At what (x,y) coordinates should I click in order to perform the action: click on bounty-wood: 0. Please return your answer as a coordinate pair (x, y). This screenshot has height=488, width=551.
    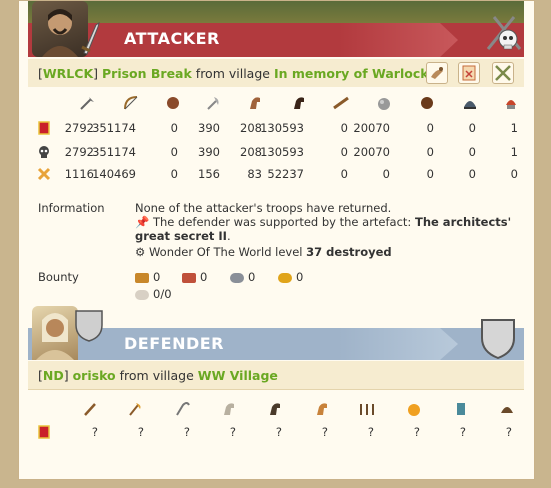
    Looking at the image, I should click on (147, 277).